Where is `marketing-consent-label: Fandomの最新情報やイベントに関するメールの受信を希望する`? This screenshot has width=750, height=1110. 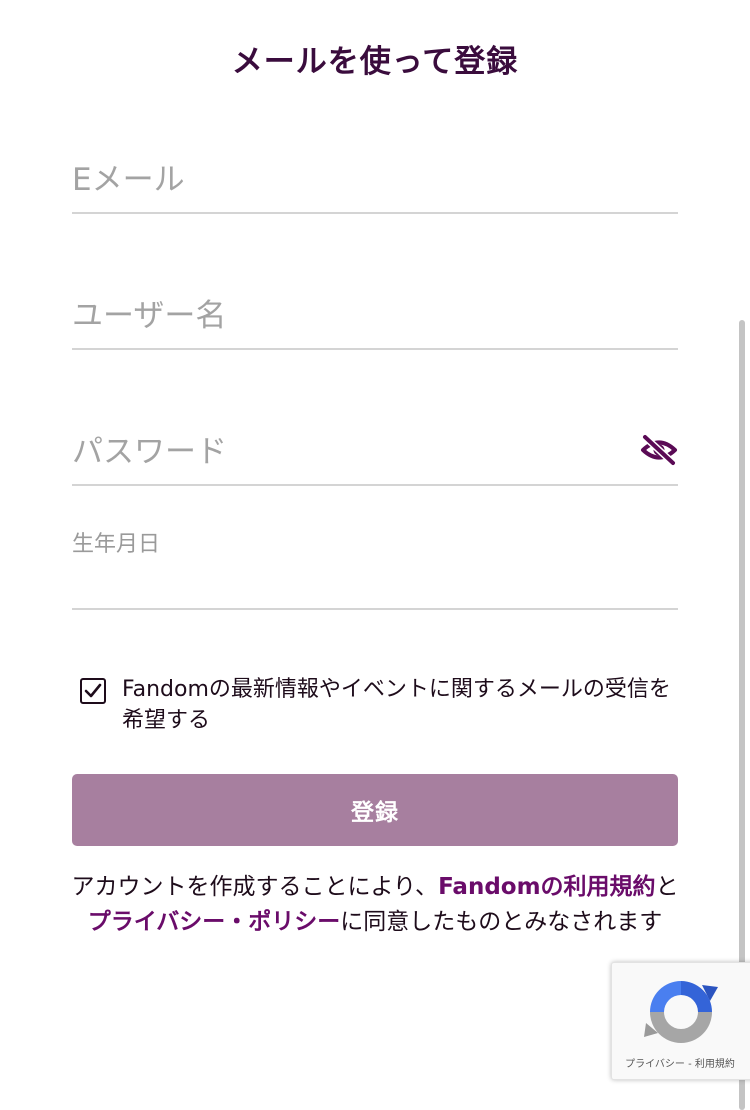 marketing-consent-label: Fandomの最新情報やイベントに関するメールの受信を希望する is located at coordinates (396, 705).